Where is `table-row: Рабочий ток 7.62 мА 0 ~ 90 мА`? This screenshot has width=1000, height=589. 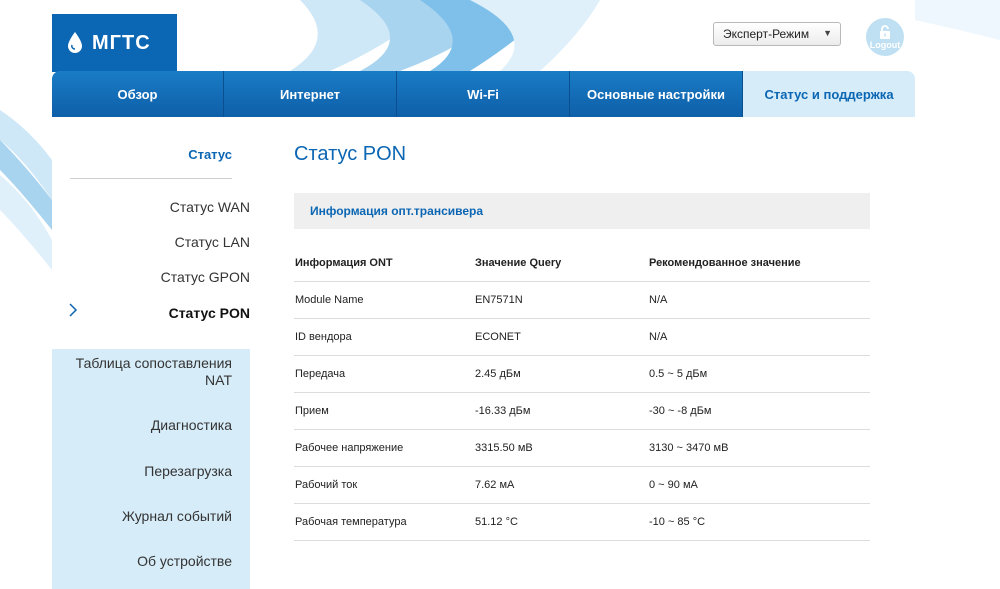 table-row: Рабочий ток 7.62 мА 0 ~ 90 мА is located at coordinates (582, 485).